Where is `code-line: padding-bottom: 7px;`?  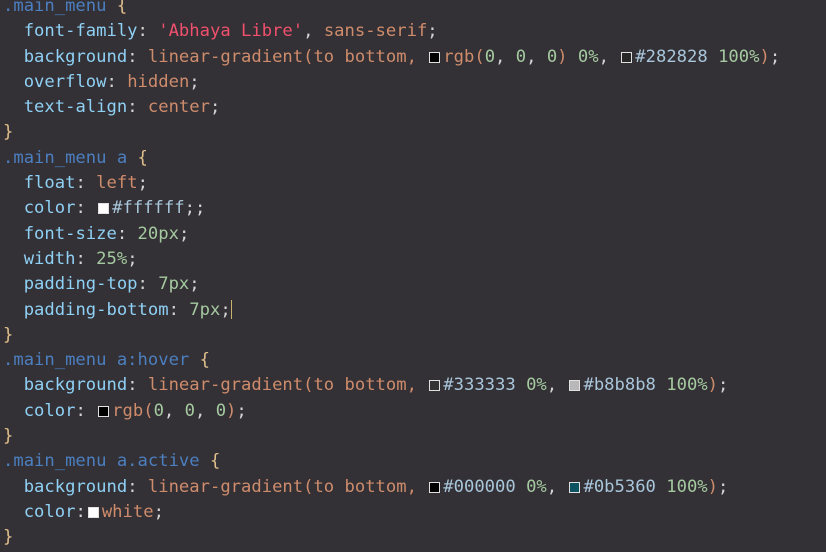
code-line: padding-bottom: 7px; is located at coordinates (391, 310).